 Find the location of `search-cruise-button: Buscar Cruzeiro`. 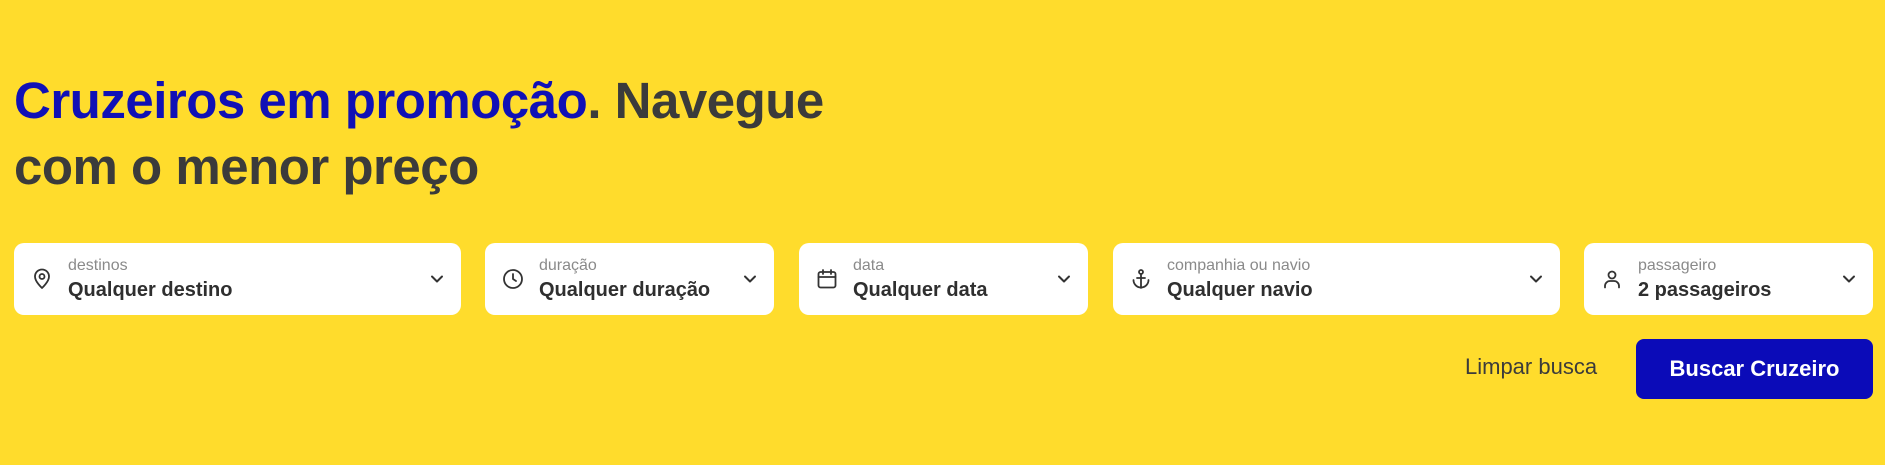

search-cruise-button: Buscar Cruzeiro is located at coordinates (1754, 369).